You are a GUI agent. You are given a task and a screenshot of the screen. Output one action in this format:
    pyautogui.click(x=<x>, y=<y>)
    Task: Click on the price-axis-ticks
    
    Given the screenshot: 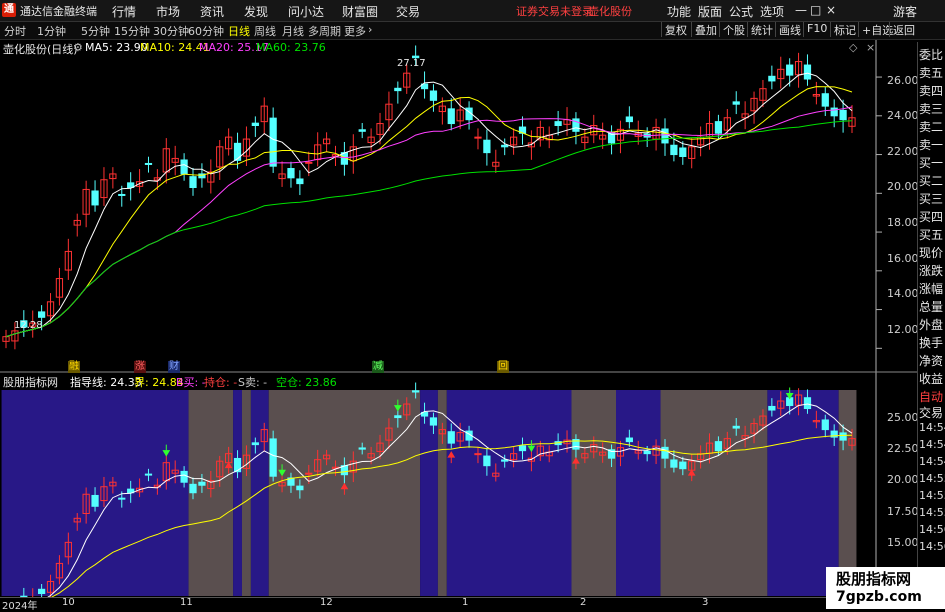 What is the action you would take?
    pyautogui.click(x=879, y=212)
    